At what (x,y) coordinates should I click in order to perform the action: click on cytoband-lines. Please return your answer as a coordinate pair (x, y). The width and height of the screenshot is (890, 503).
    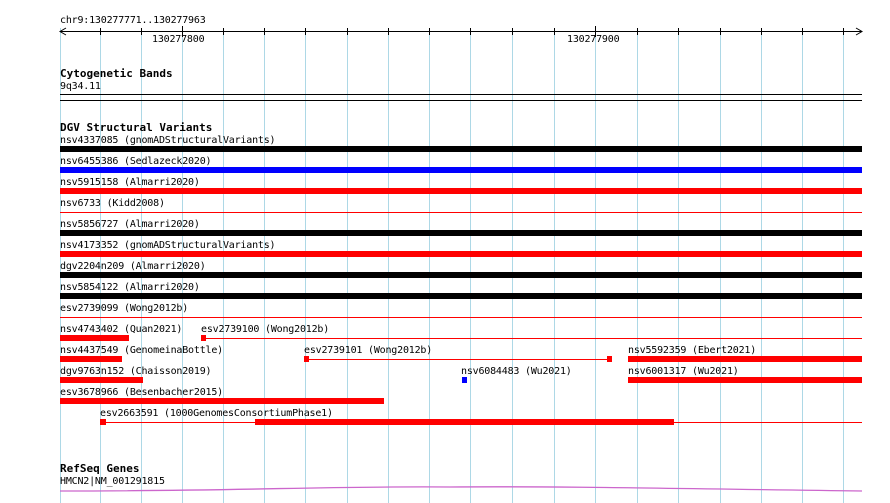
    Looking at the image, I should click on (461, 97).